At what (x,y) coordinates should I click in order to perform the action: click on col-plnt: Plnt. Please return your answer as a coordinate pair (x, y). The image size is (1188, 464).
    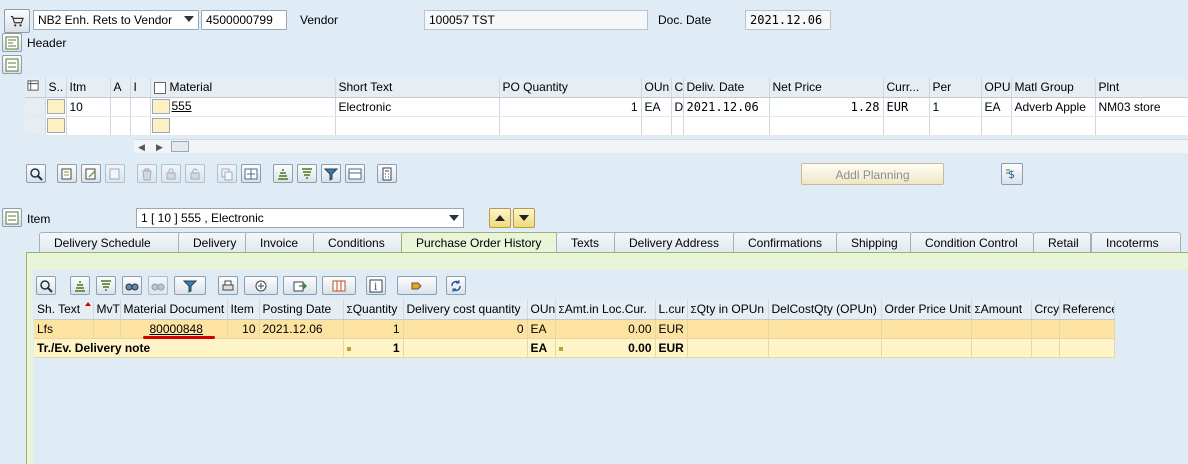
    Looking at the image, I should click on (1141, 88).